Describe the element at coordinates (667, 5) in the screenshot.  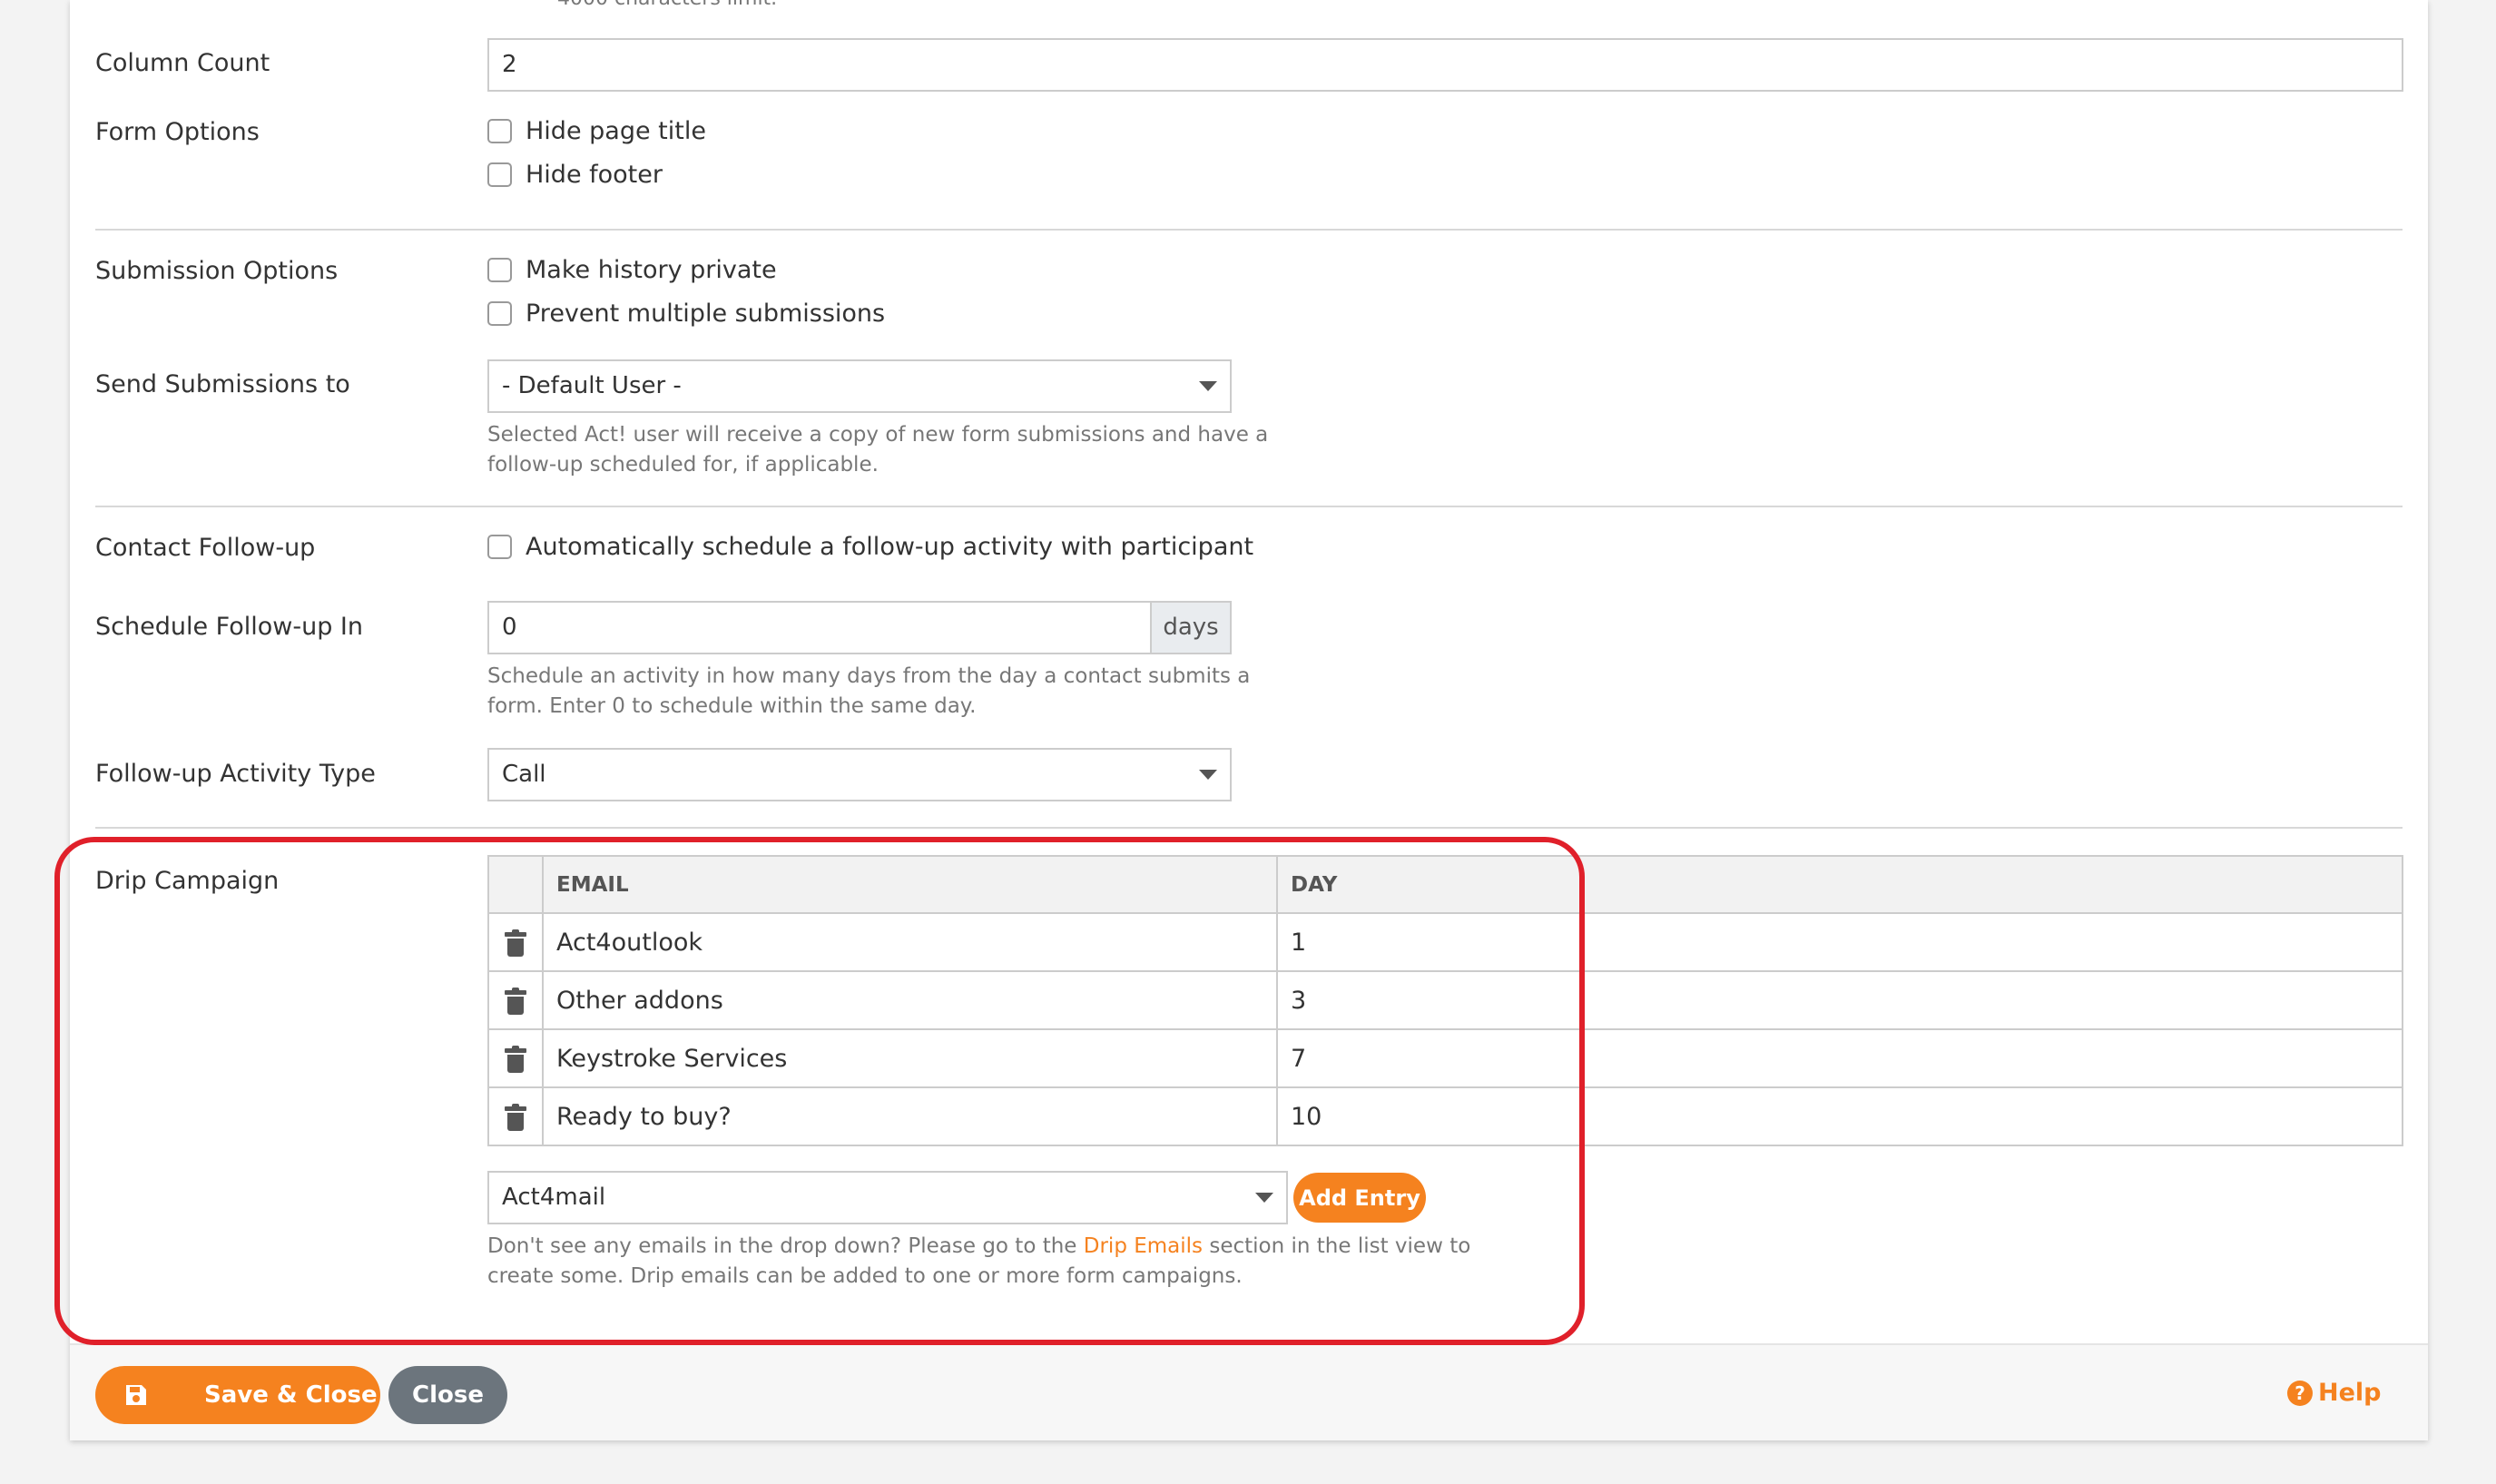
I see `character-limit-note: 4000 characters limit.` at that location.